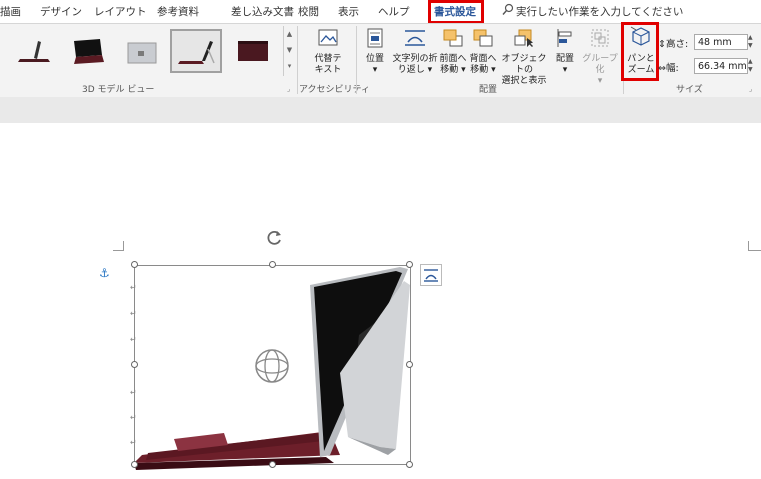  Describe the element at coordinates (262, 11) in the screenshot. I see `tab-mailings: 差し込み文書` at that location.